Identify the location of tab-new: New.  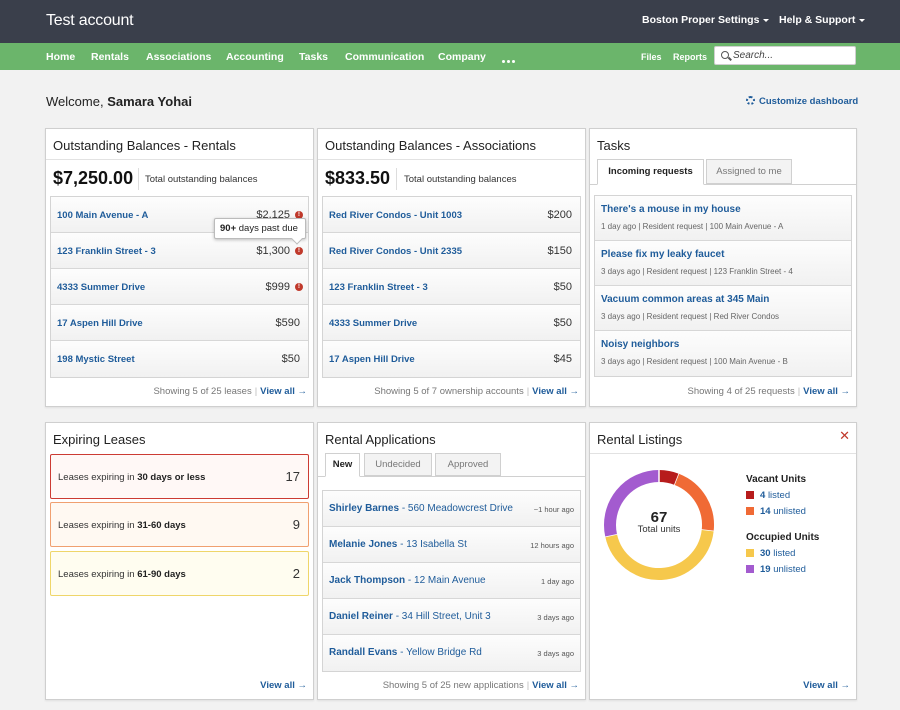
(342, 465).